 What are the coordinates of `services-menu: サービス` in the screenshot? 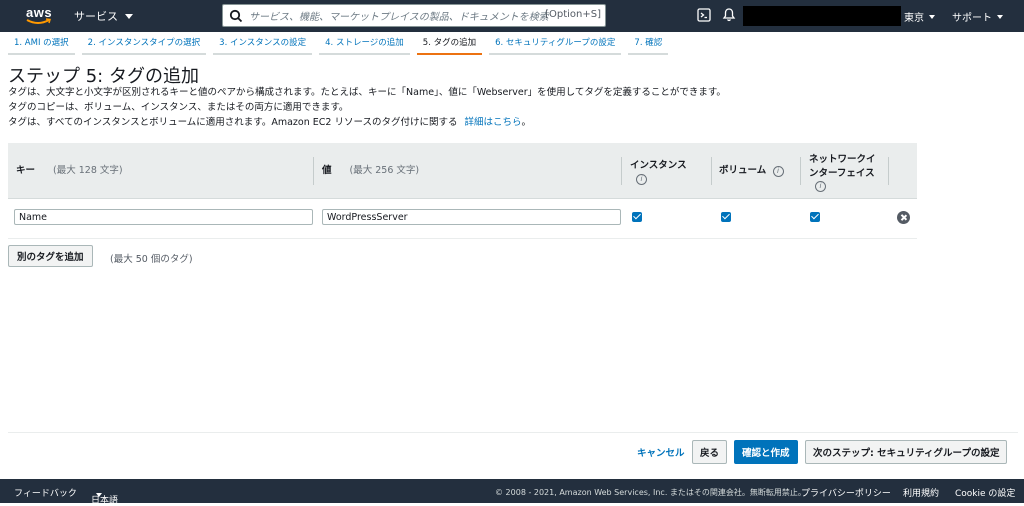 It's located at (103, 16).